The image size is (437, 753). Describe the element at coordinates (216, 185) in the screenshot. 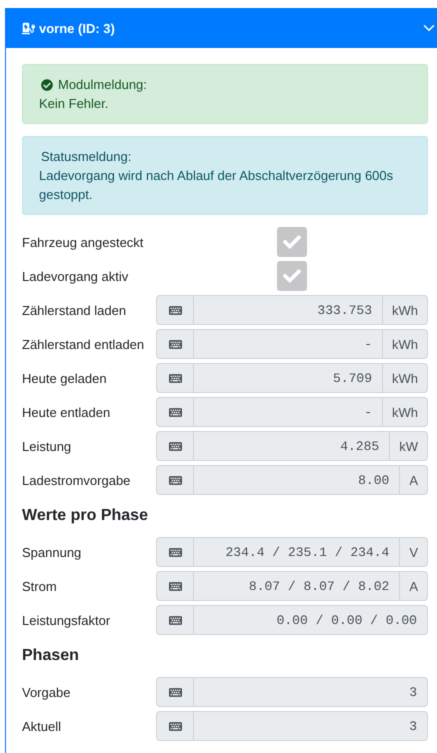

I see `alert-text: Ladevorgang wird nach Ablauf der Abschaltverzögerung 600s gestoppt.` at that location.